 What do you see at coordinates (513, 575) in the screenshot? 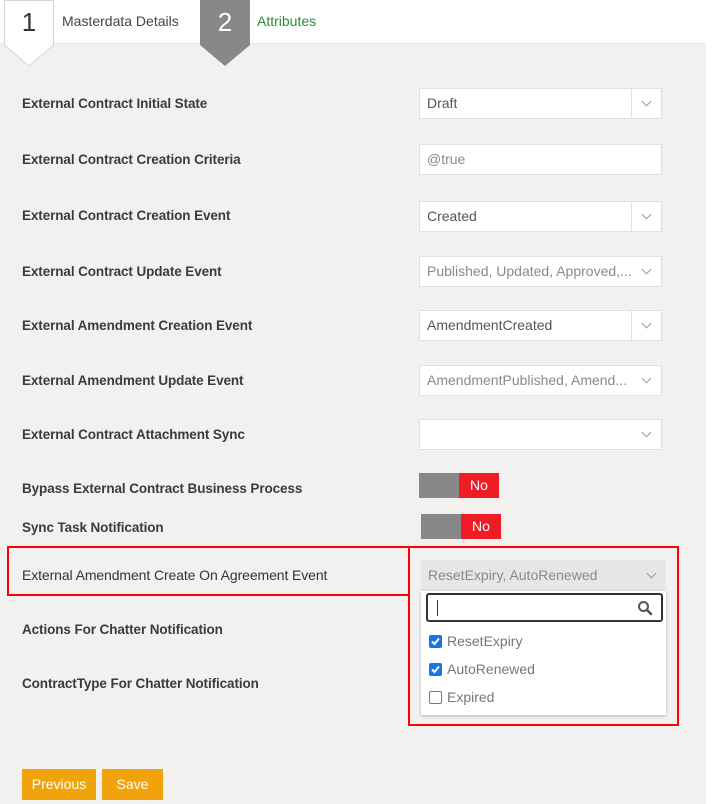
I see `select-value: ResetExpiry, AutoRenewed` at bounding box center [513, 575].